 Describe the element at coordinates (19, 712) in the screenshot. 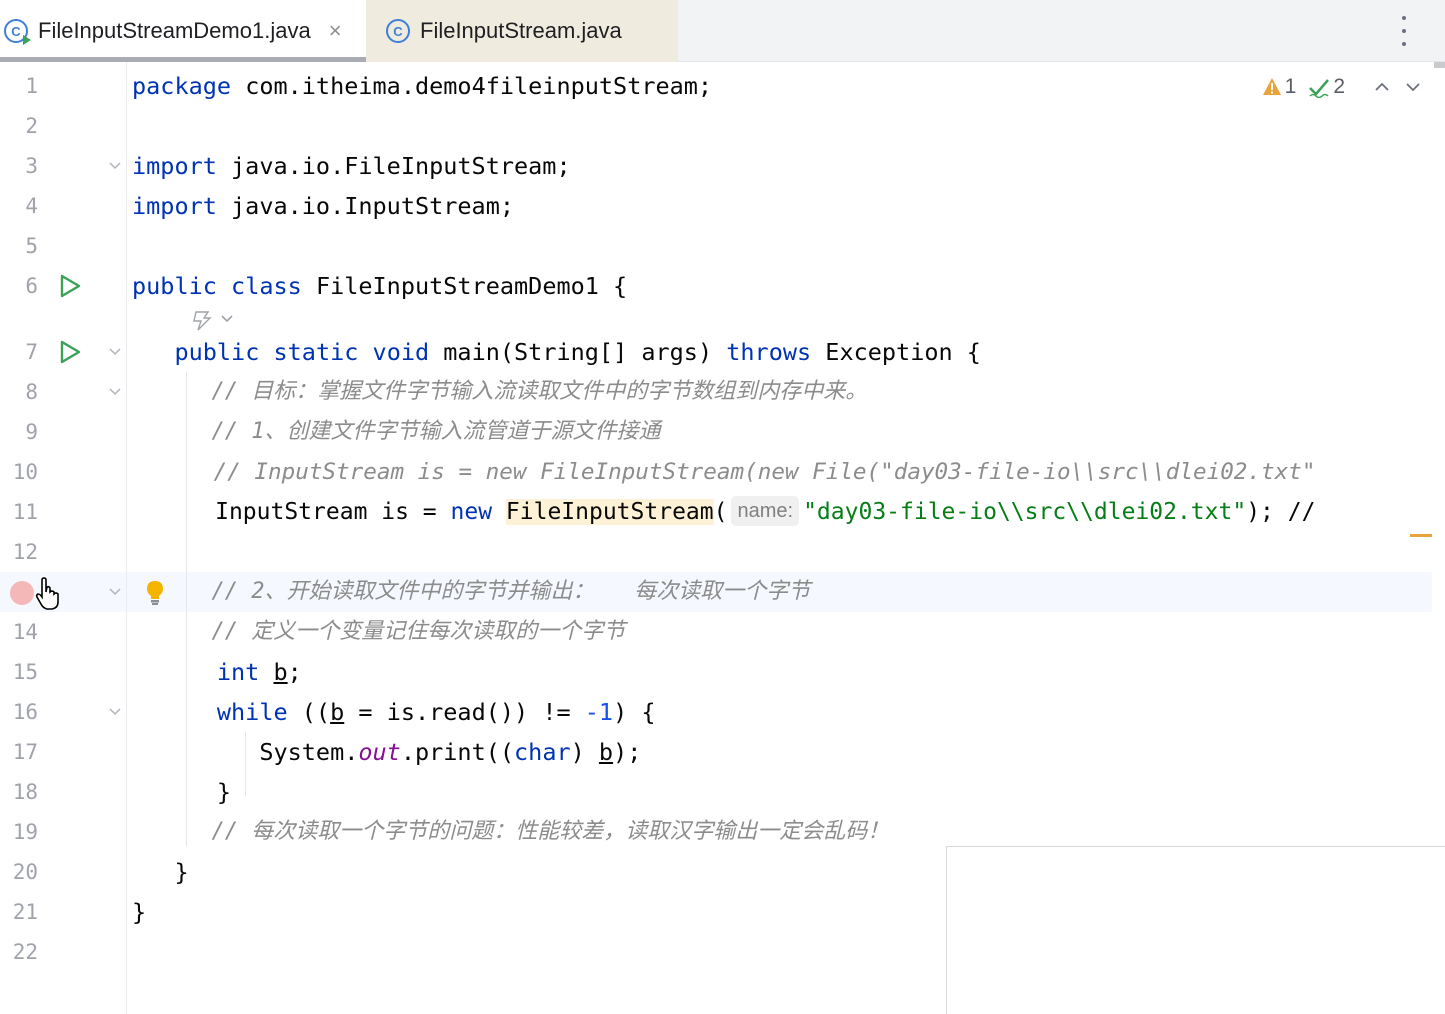

I see `line-number: 16` at that location.